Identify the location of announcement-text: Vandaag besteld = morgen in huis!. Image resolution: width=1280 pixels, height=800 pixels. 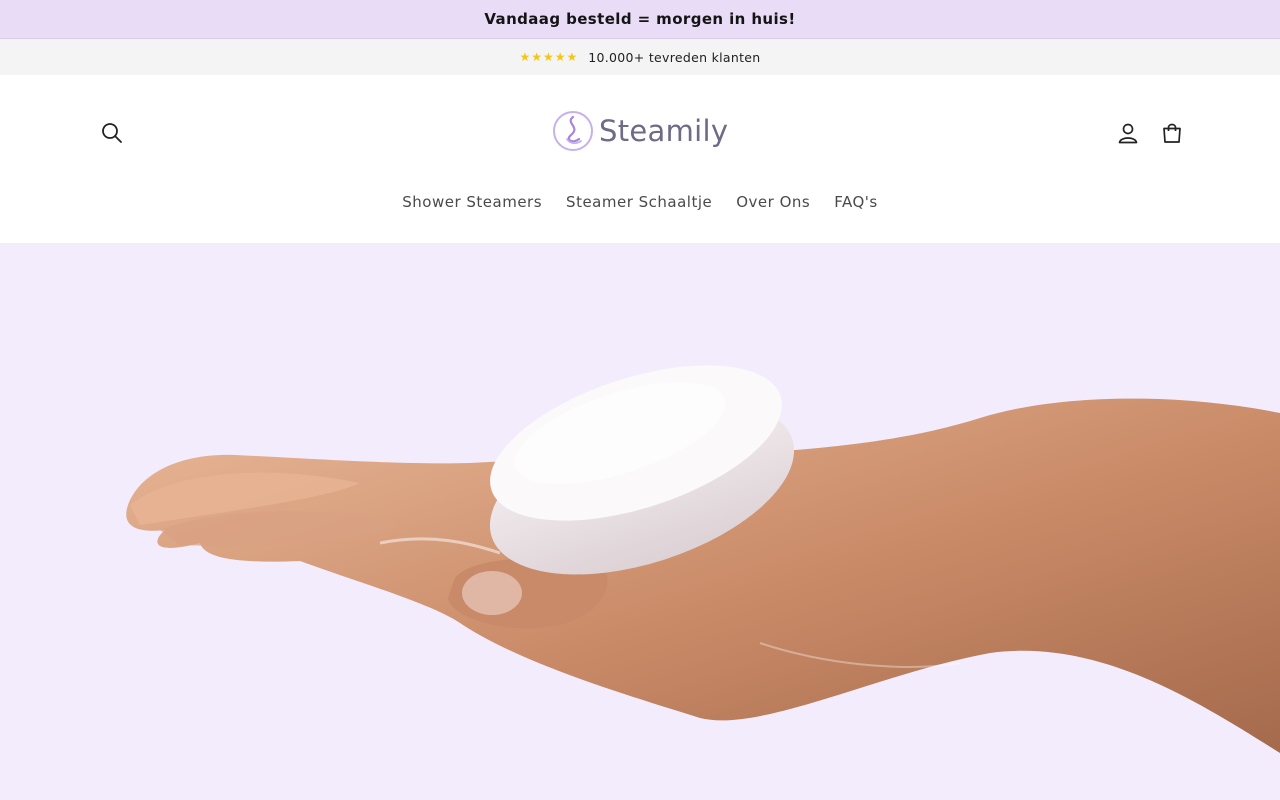
(640, 19).